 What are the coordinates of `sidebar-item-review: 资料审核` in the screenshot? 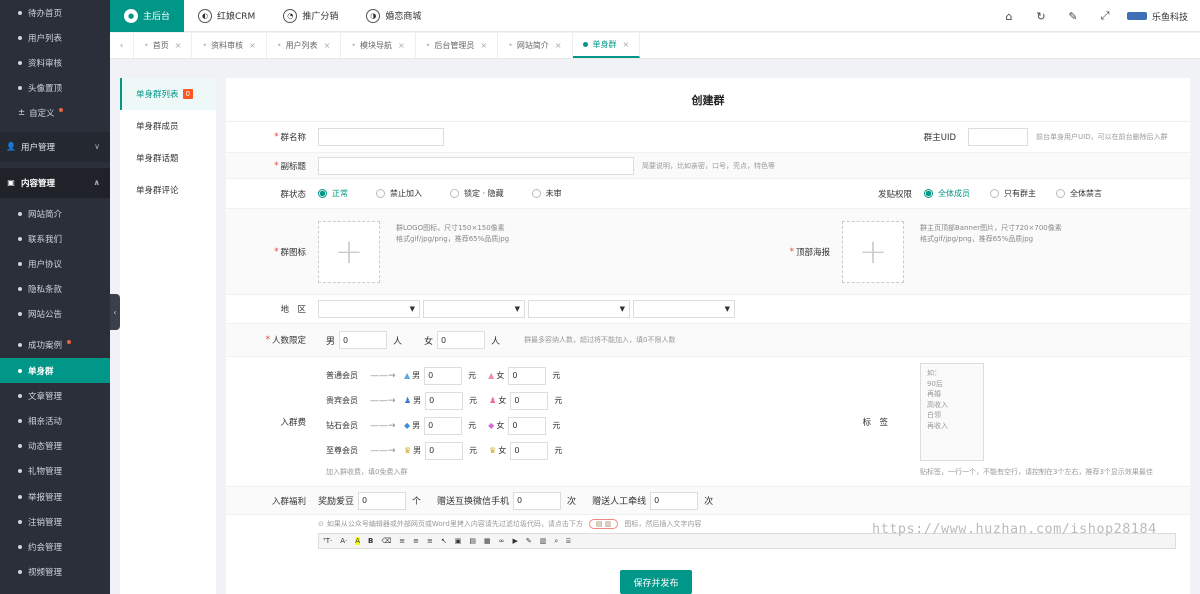 It's located at (55, 62).